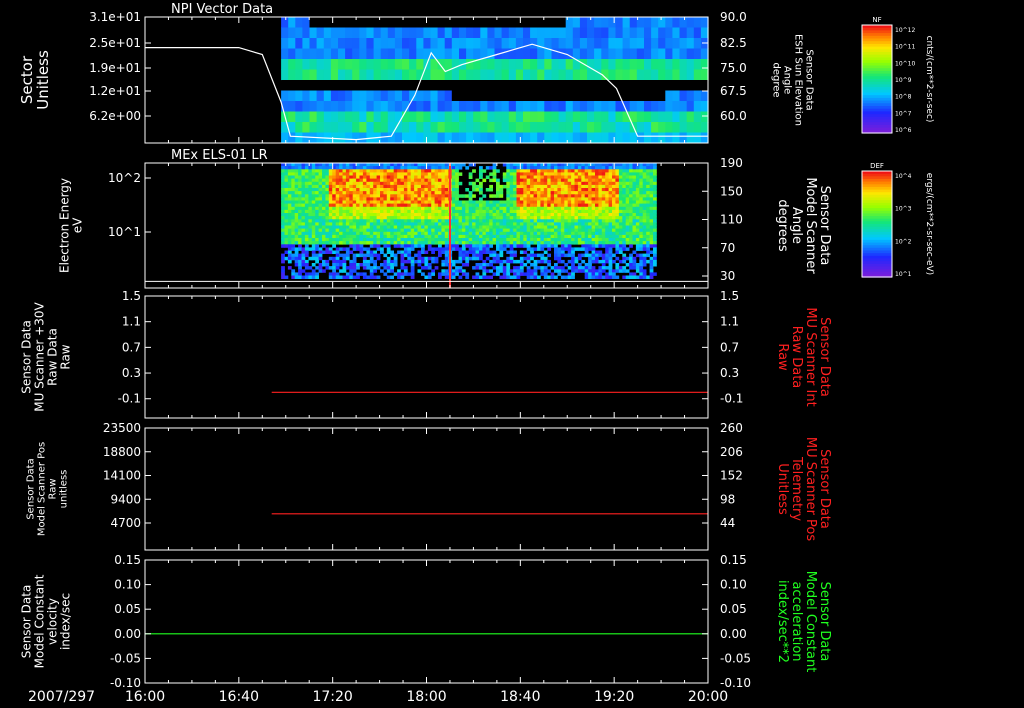 The image size is (1024, 708). I want to click on time-tick-label: 17:20, so click(332, 697).